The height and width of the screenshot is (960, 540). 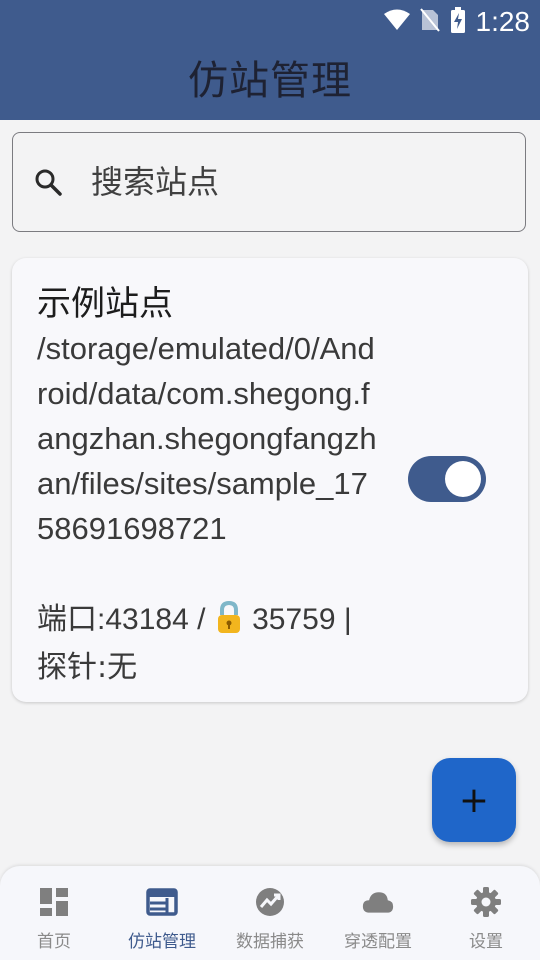 I want to click on status-bar: 1:28, so click(x=457, y=22).